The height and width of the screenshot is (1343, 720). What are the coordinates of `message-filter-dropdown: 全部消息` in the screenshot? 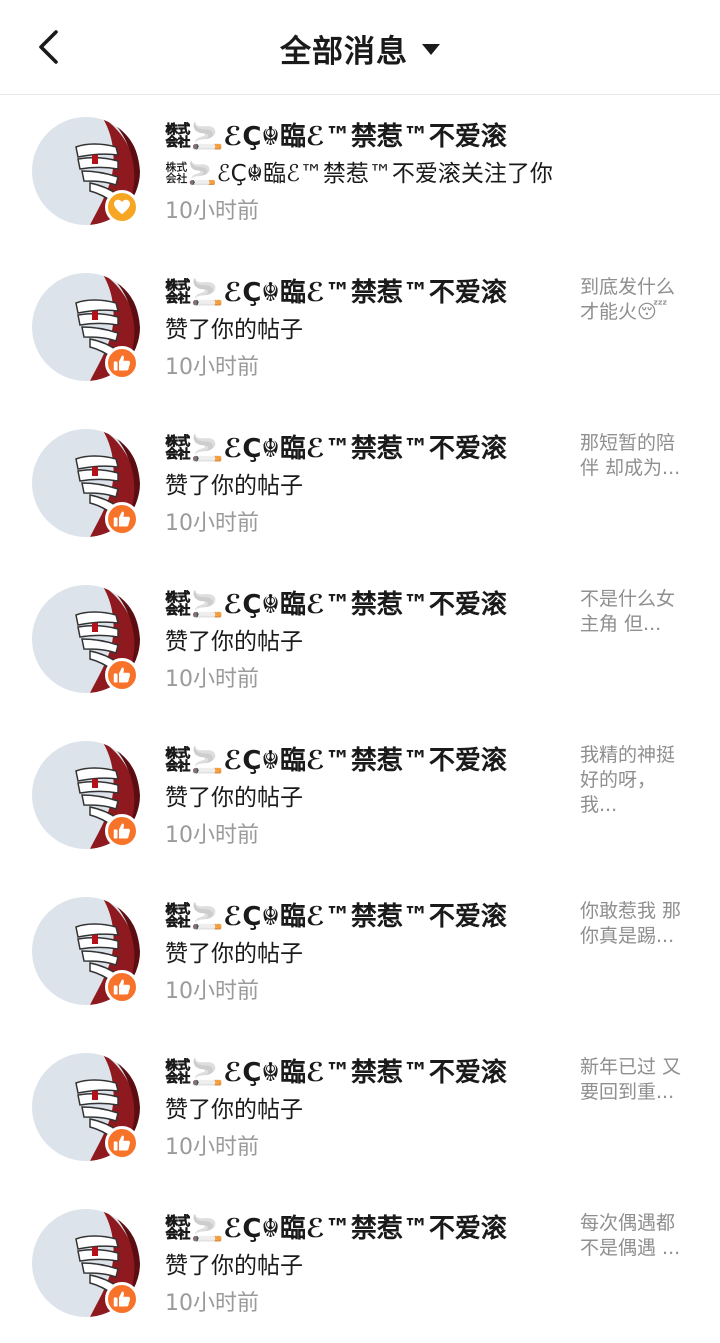 It's located at (360, 48).